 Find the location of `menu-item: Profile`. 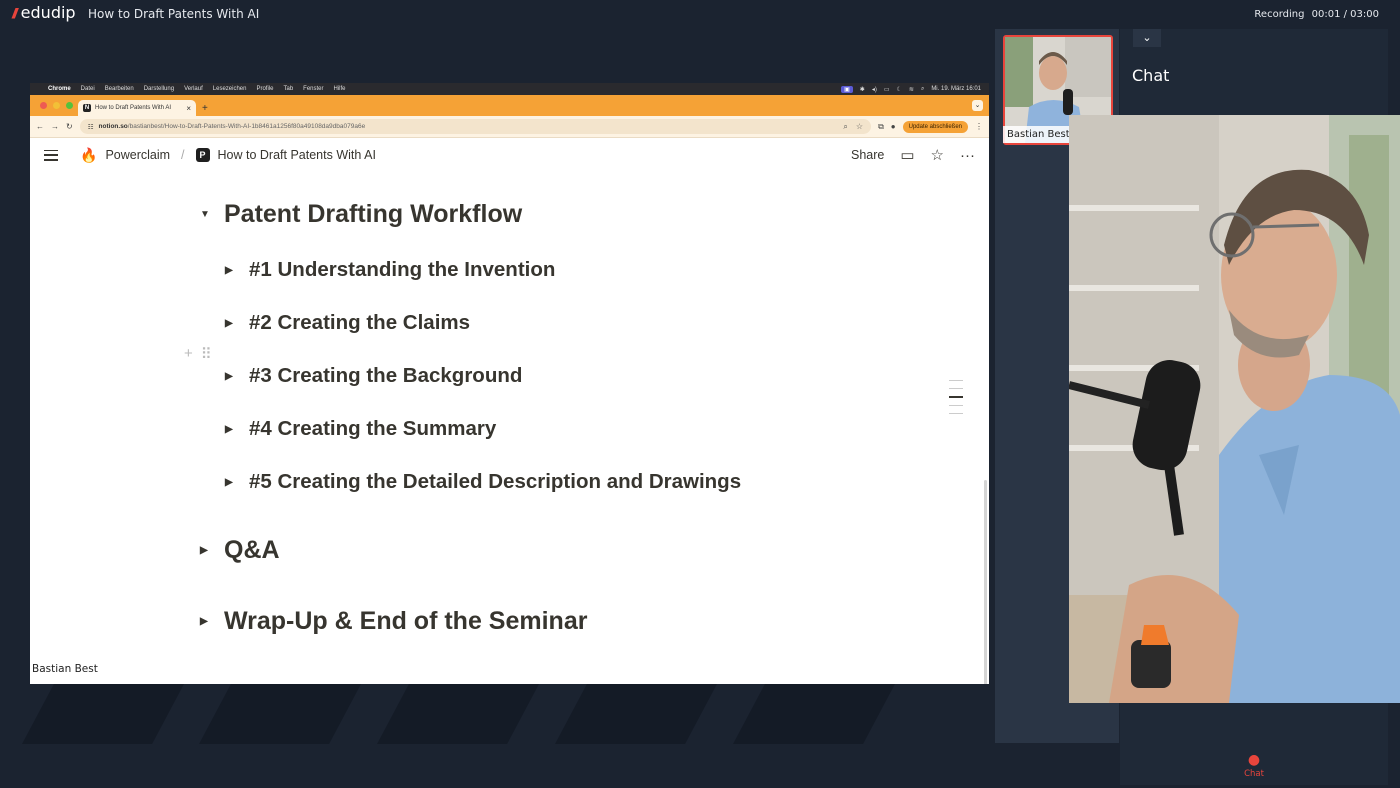

menu-item: Profile is located at coordinates (265, 89).